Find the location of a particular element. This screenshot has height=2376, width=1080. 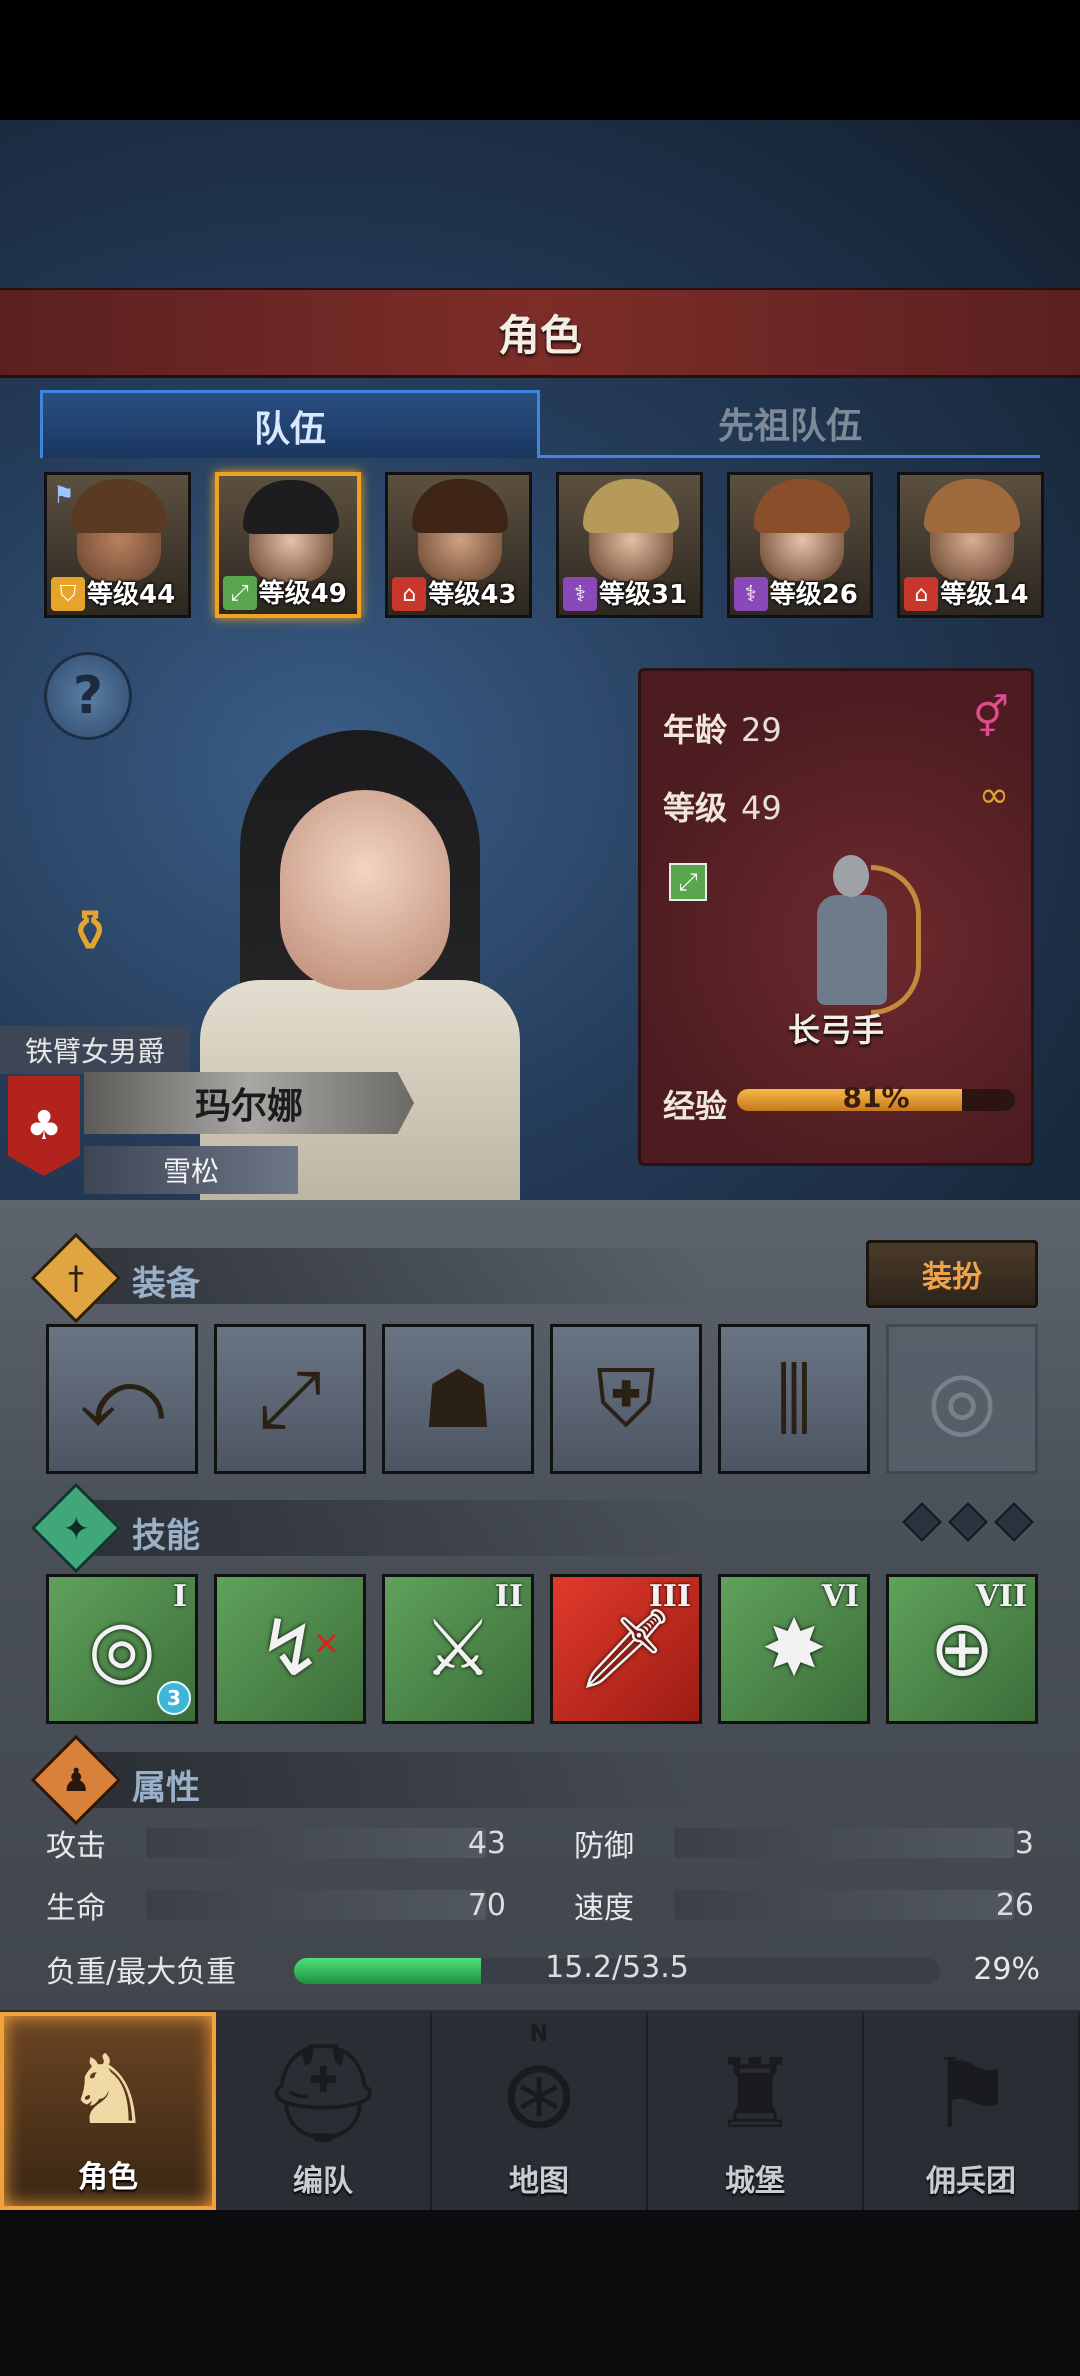

age-value: 29 is located at coordinates (761, 730).